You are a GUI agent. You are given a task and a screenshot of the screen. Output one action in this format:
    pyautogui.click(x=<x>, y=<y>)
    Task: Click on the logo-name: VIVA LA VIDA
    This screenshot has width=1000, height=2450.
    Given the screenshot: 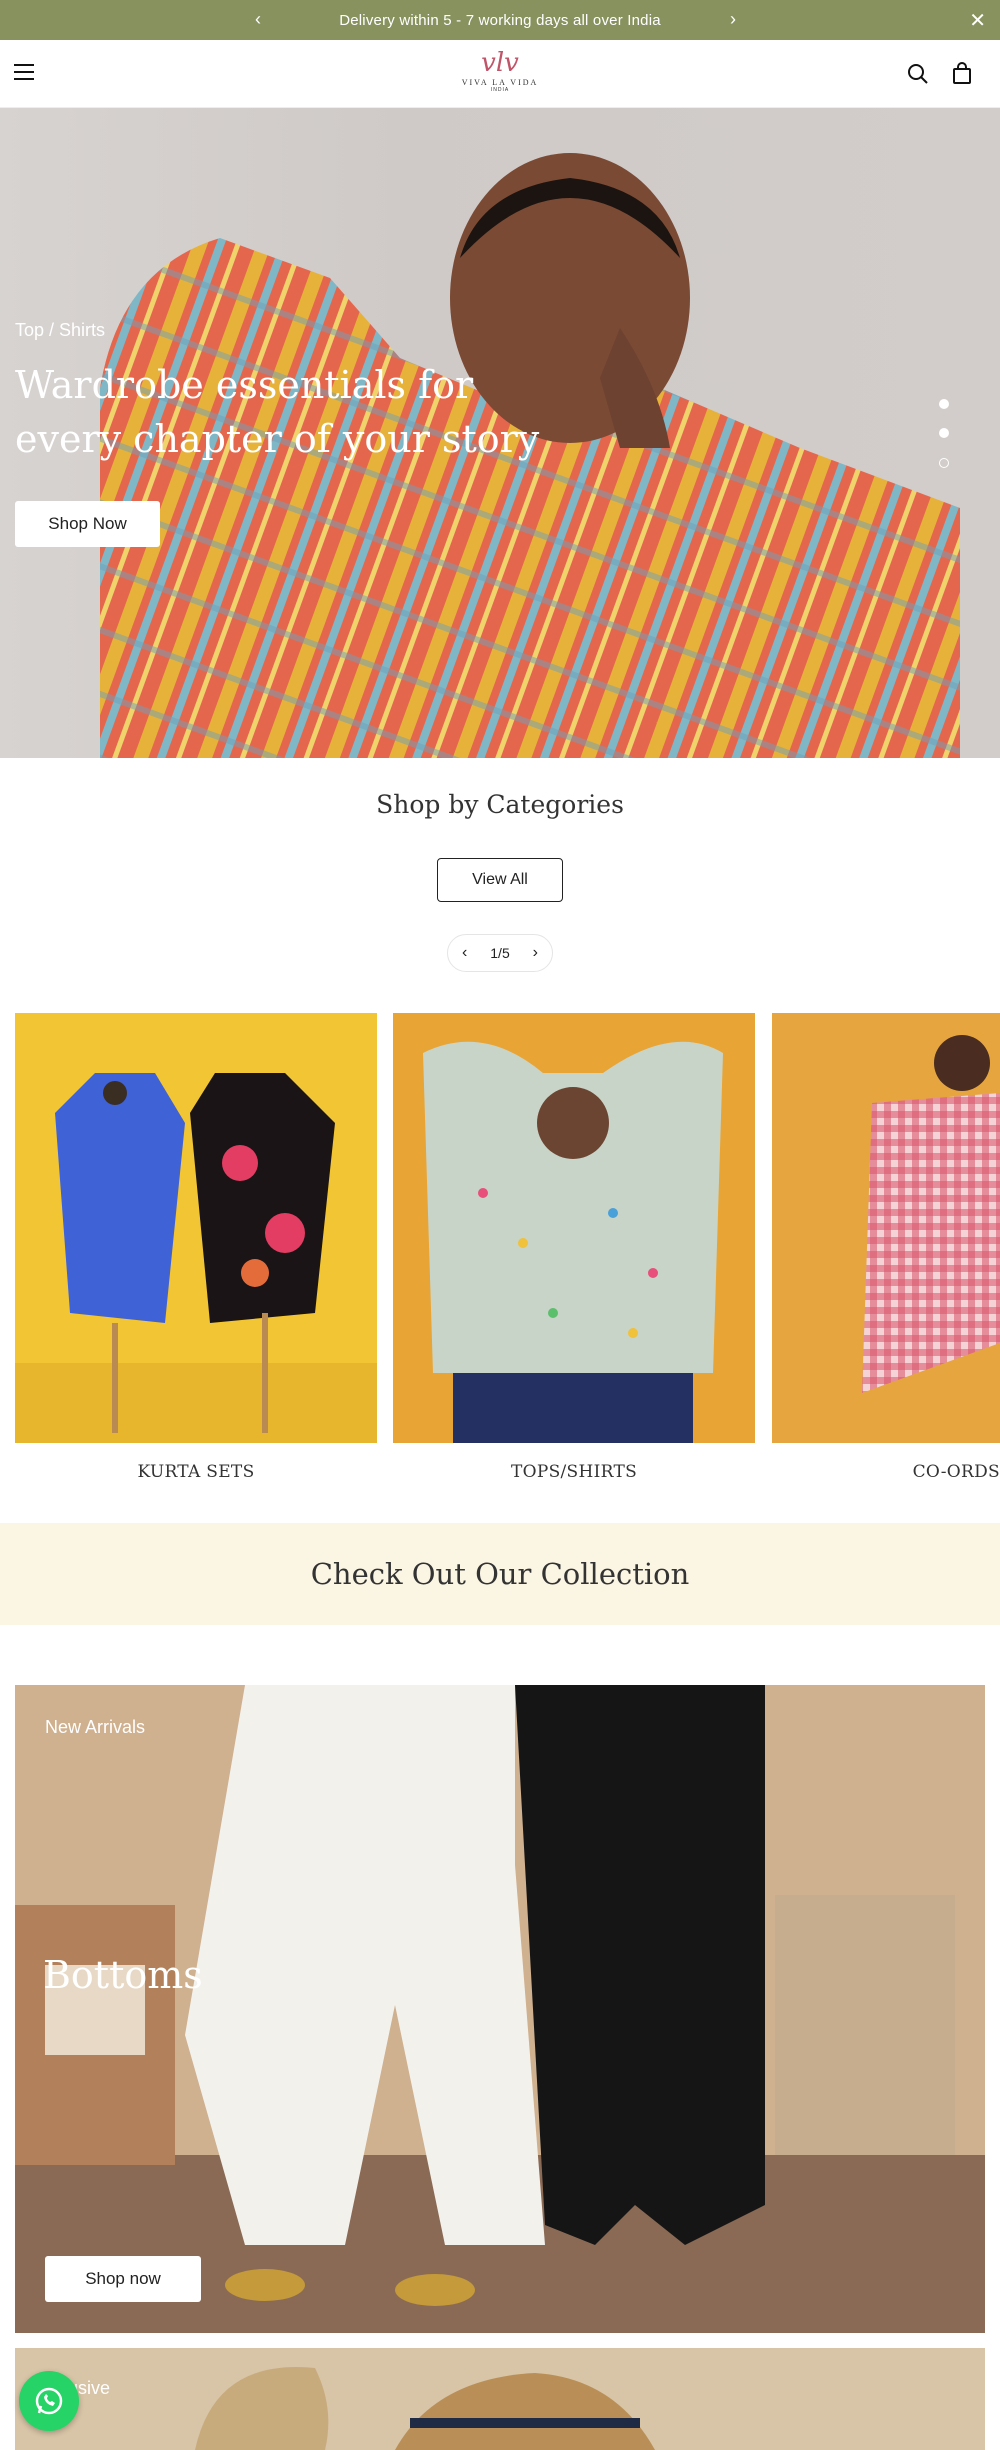 What is the action you would take?
    pyautogui.click(x=500, y=82)
    